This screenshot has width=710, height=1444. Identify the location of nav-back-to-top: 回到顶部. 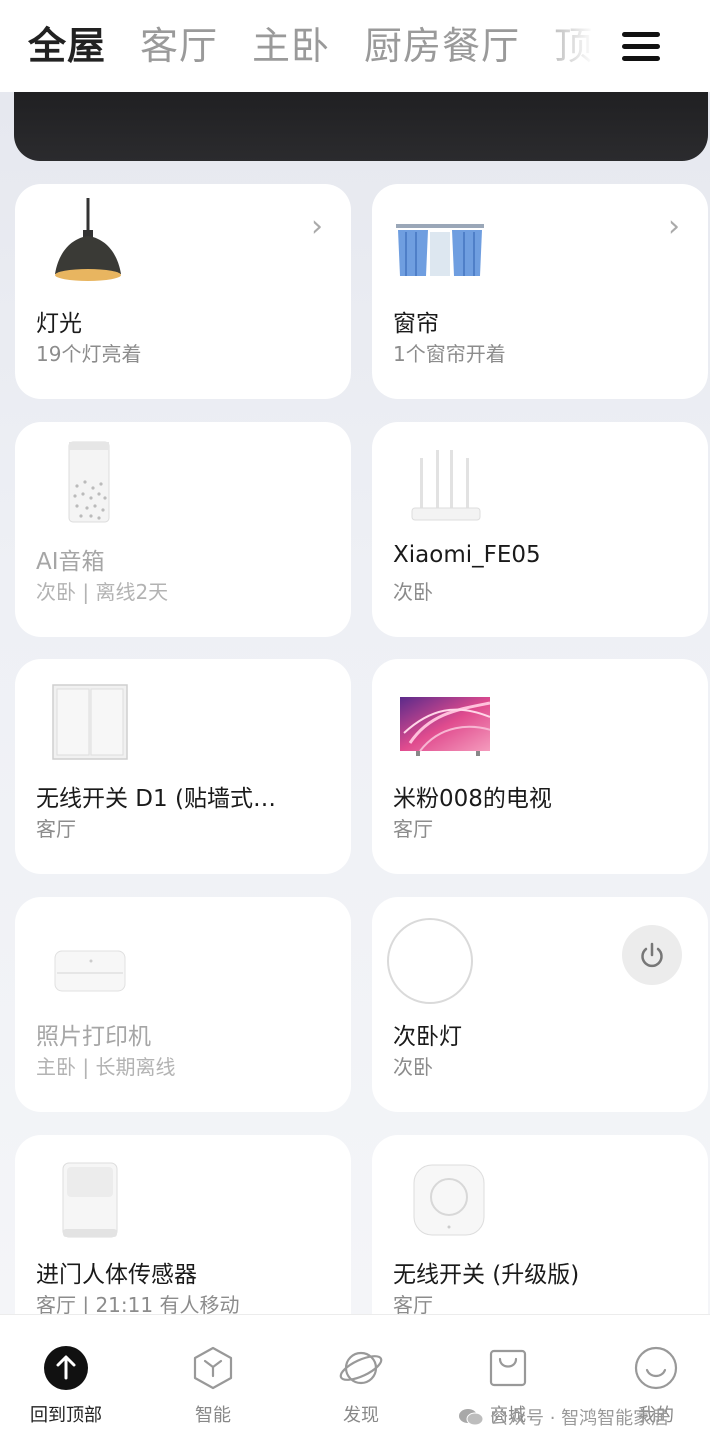
(66, 1386).